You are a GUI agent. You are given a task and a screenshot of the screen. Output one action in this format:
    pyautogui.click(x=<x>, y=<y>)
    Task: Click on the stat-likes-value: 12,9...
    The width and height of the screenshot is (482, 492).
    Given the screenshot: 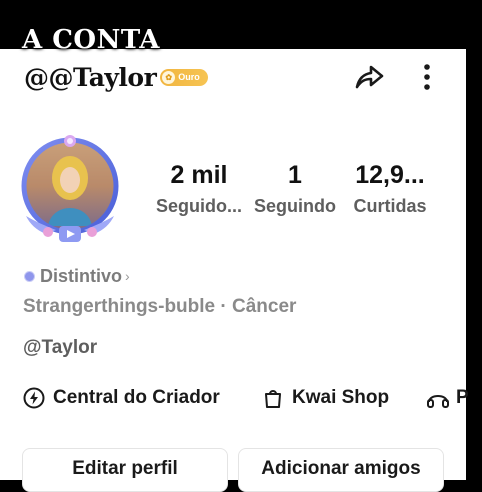 What is the action you would take?
    pyautogui.click(x=390, y=175)
    